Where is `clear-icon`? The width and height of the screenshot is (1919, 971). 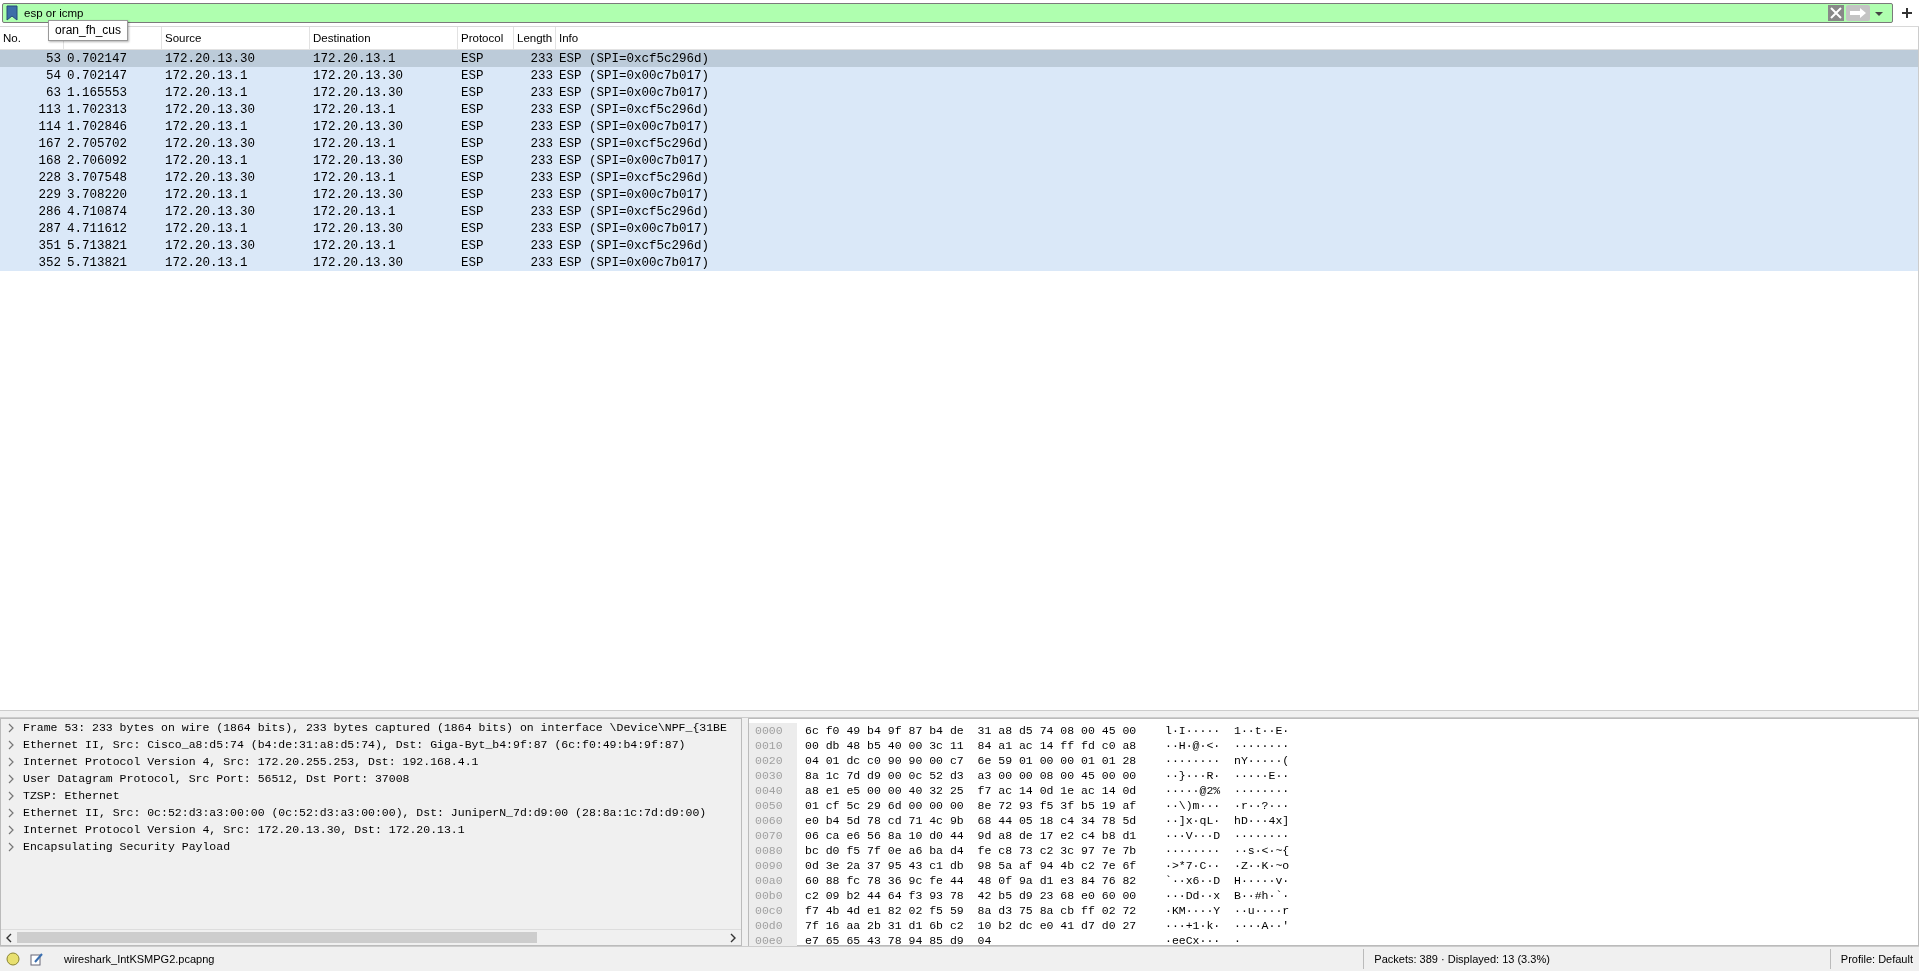
clear-icon is located at coordinates (1836, 13).